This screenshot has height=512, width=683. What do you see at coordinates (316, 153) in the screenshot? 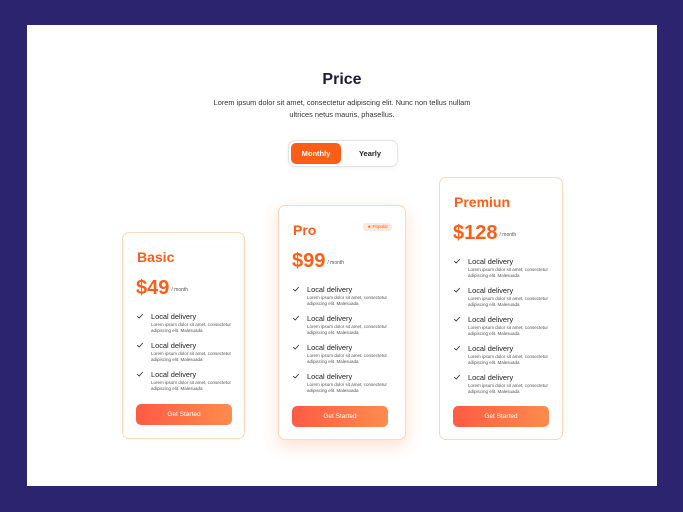
I see `monthly-toggle-button: Monthly` at bounding box center [316, 153].